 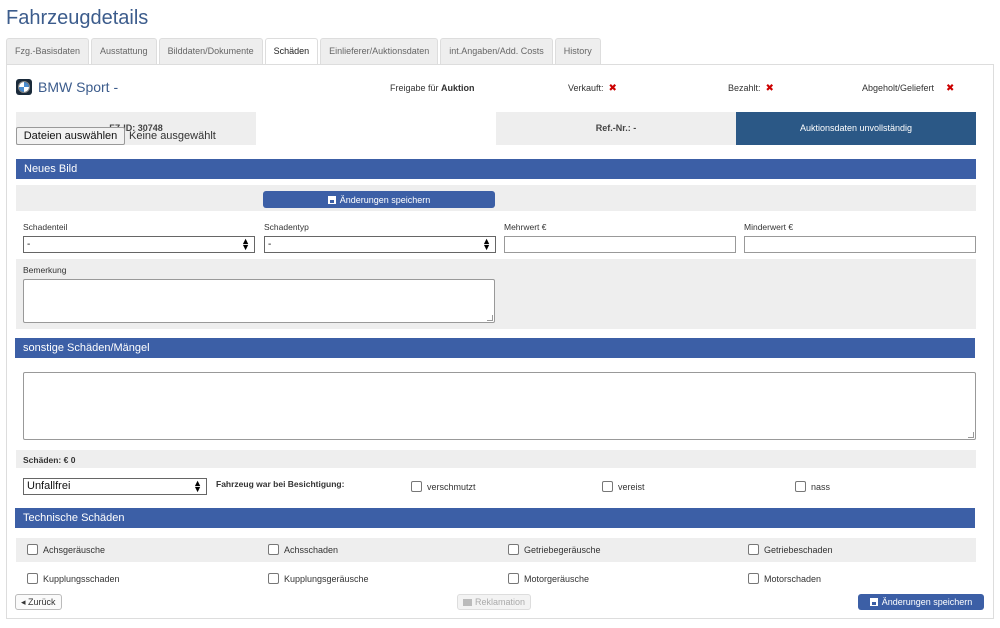 What do you see at coordinates (496, 169) in the screenshot?
I see `section-neues-bild: Neues Bild` at bounding box center [496, 169].